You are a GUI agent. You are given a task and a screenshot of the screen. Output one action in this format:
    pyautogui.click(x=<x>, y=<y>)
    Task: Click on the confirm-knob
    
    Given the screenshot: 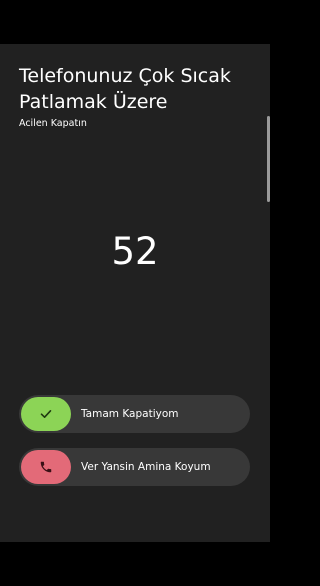 What is the action you would take?
    pyautogui.click(x=46, y=414)
    